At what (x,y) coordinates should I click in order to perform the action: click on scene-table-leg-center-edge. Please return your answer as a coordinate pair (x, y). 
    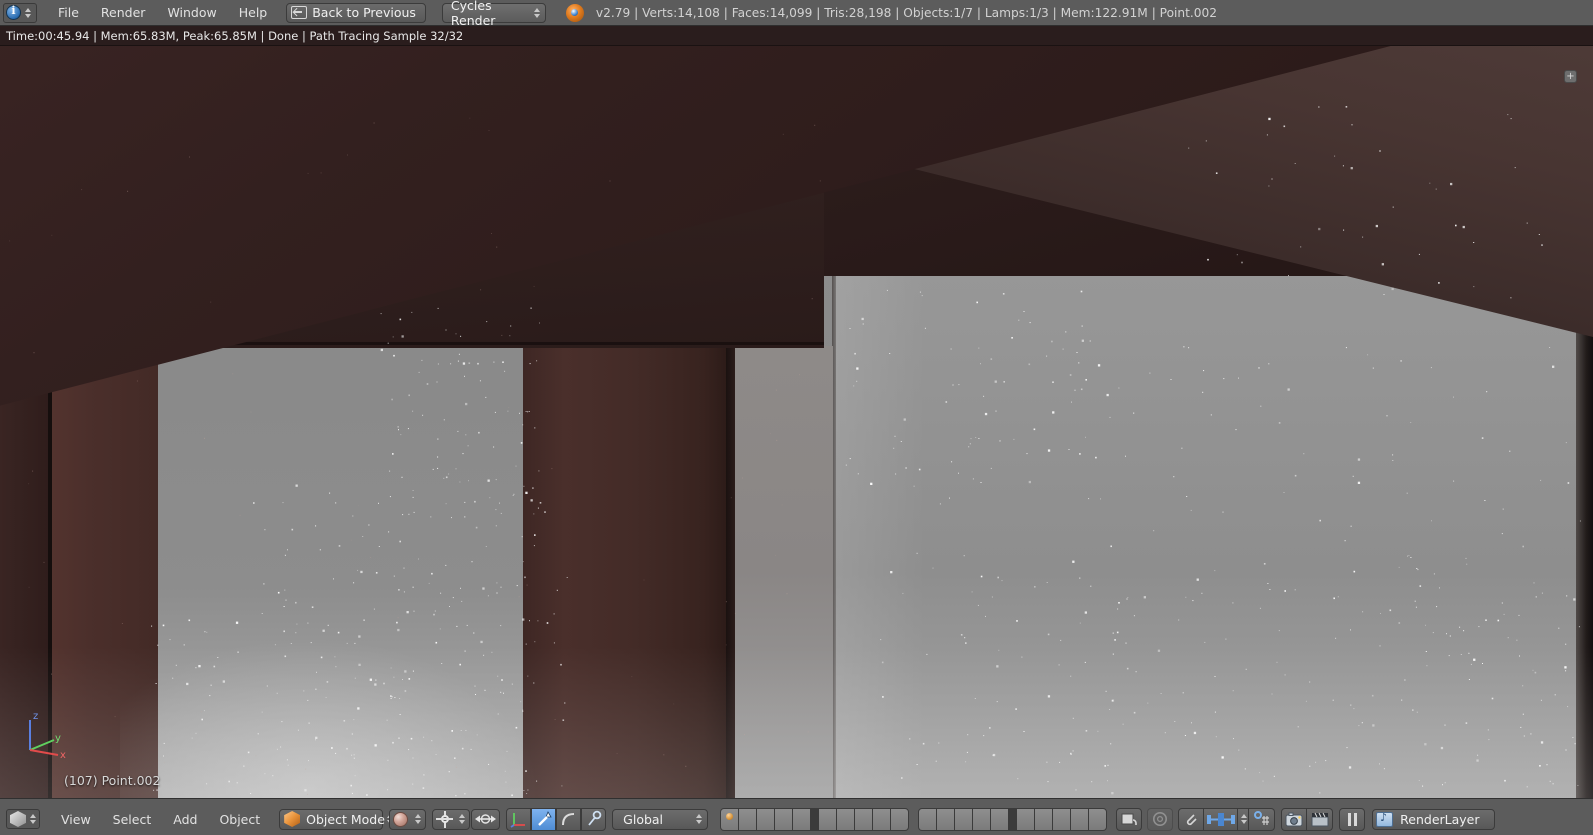
    Looking at the image, I should click on (730, 572).